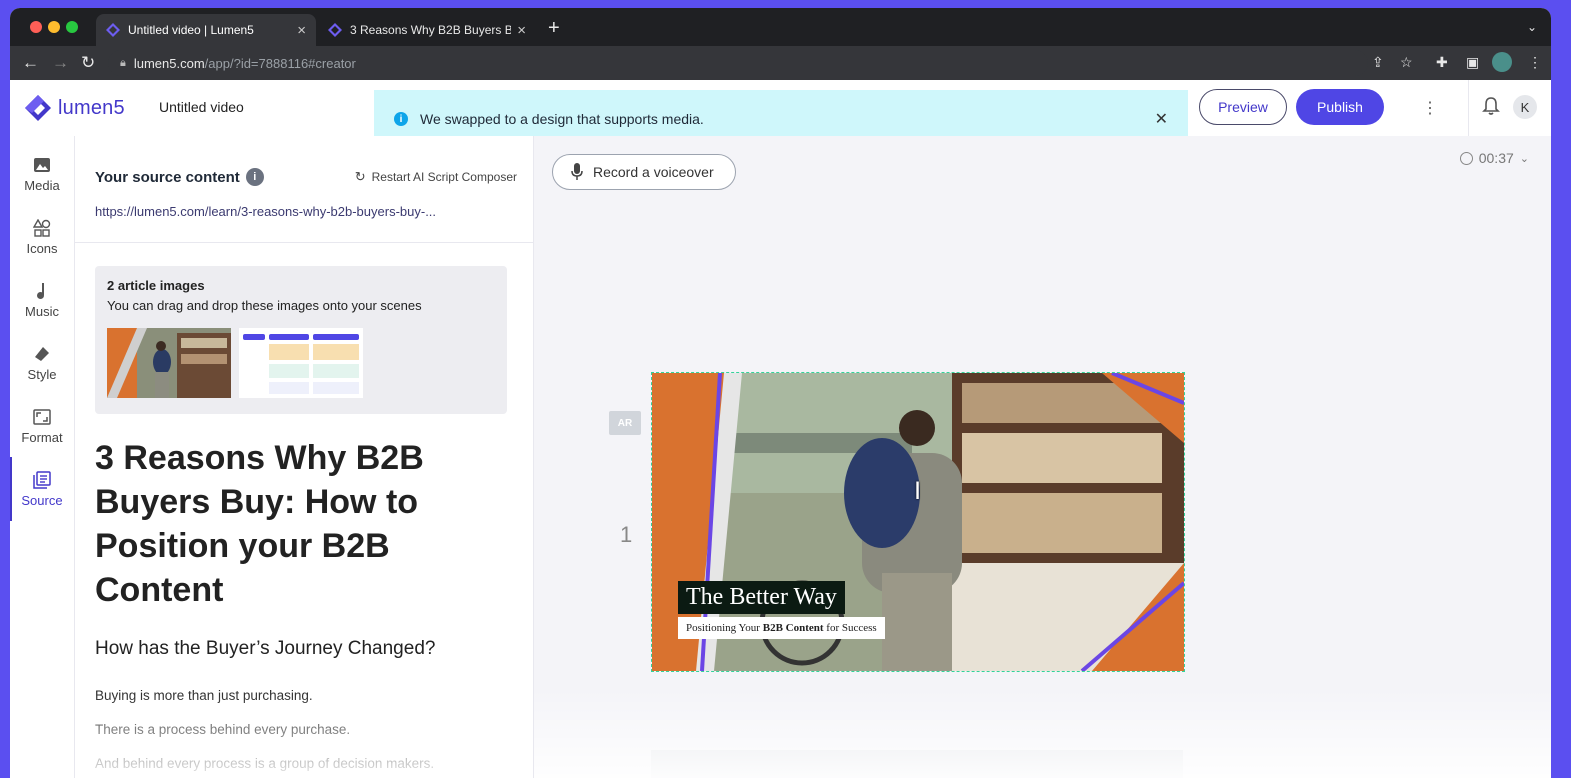 This screenshot has height=778, width=1571. Describe the element at coordinates (1442, 62) in the screenshot. I see `extensions-puzzle-icon: ✚` at that location.